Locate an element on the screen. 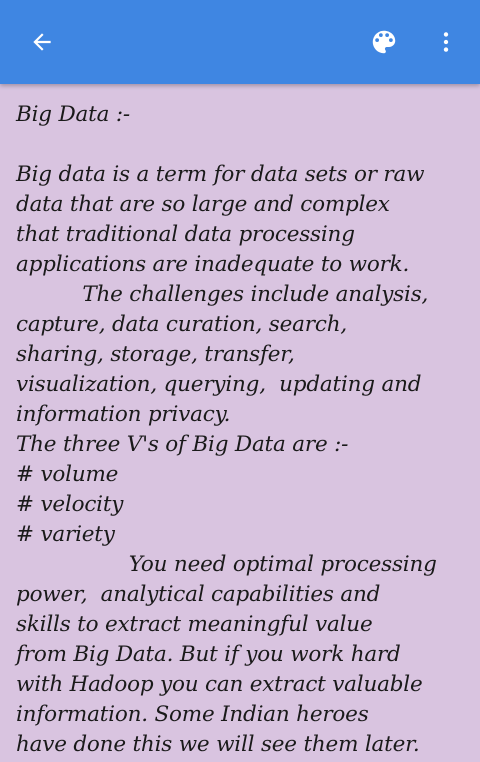 Image resolution: width=480 pixels, height=762 pixels. note-title: Big Data :- is located at coordinates (73, 114).